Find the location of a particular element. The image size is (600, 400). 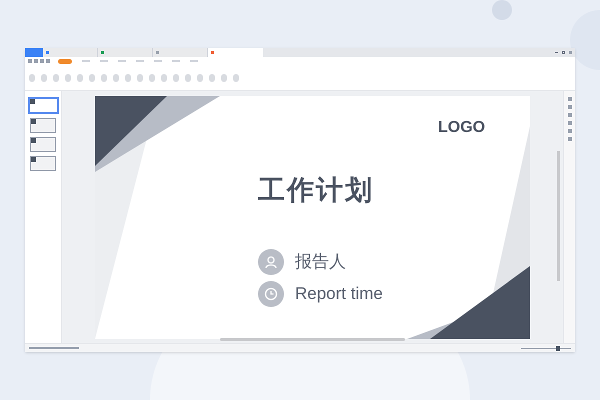

slide-text: 报告人 is located at coordinates (320, 262).